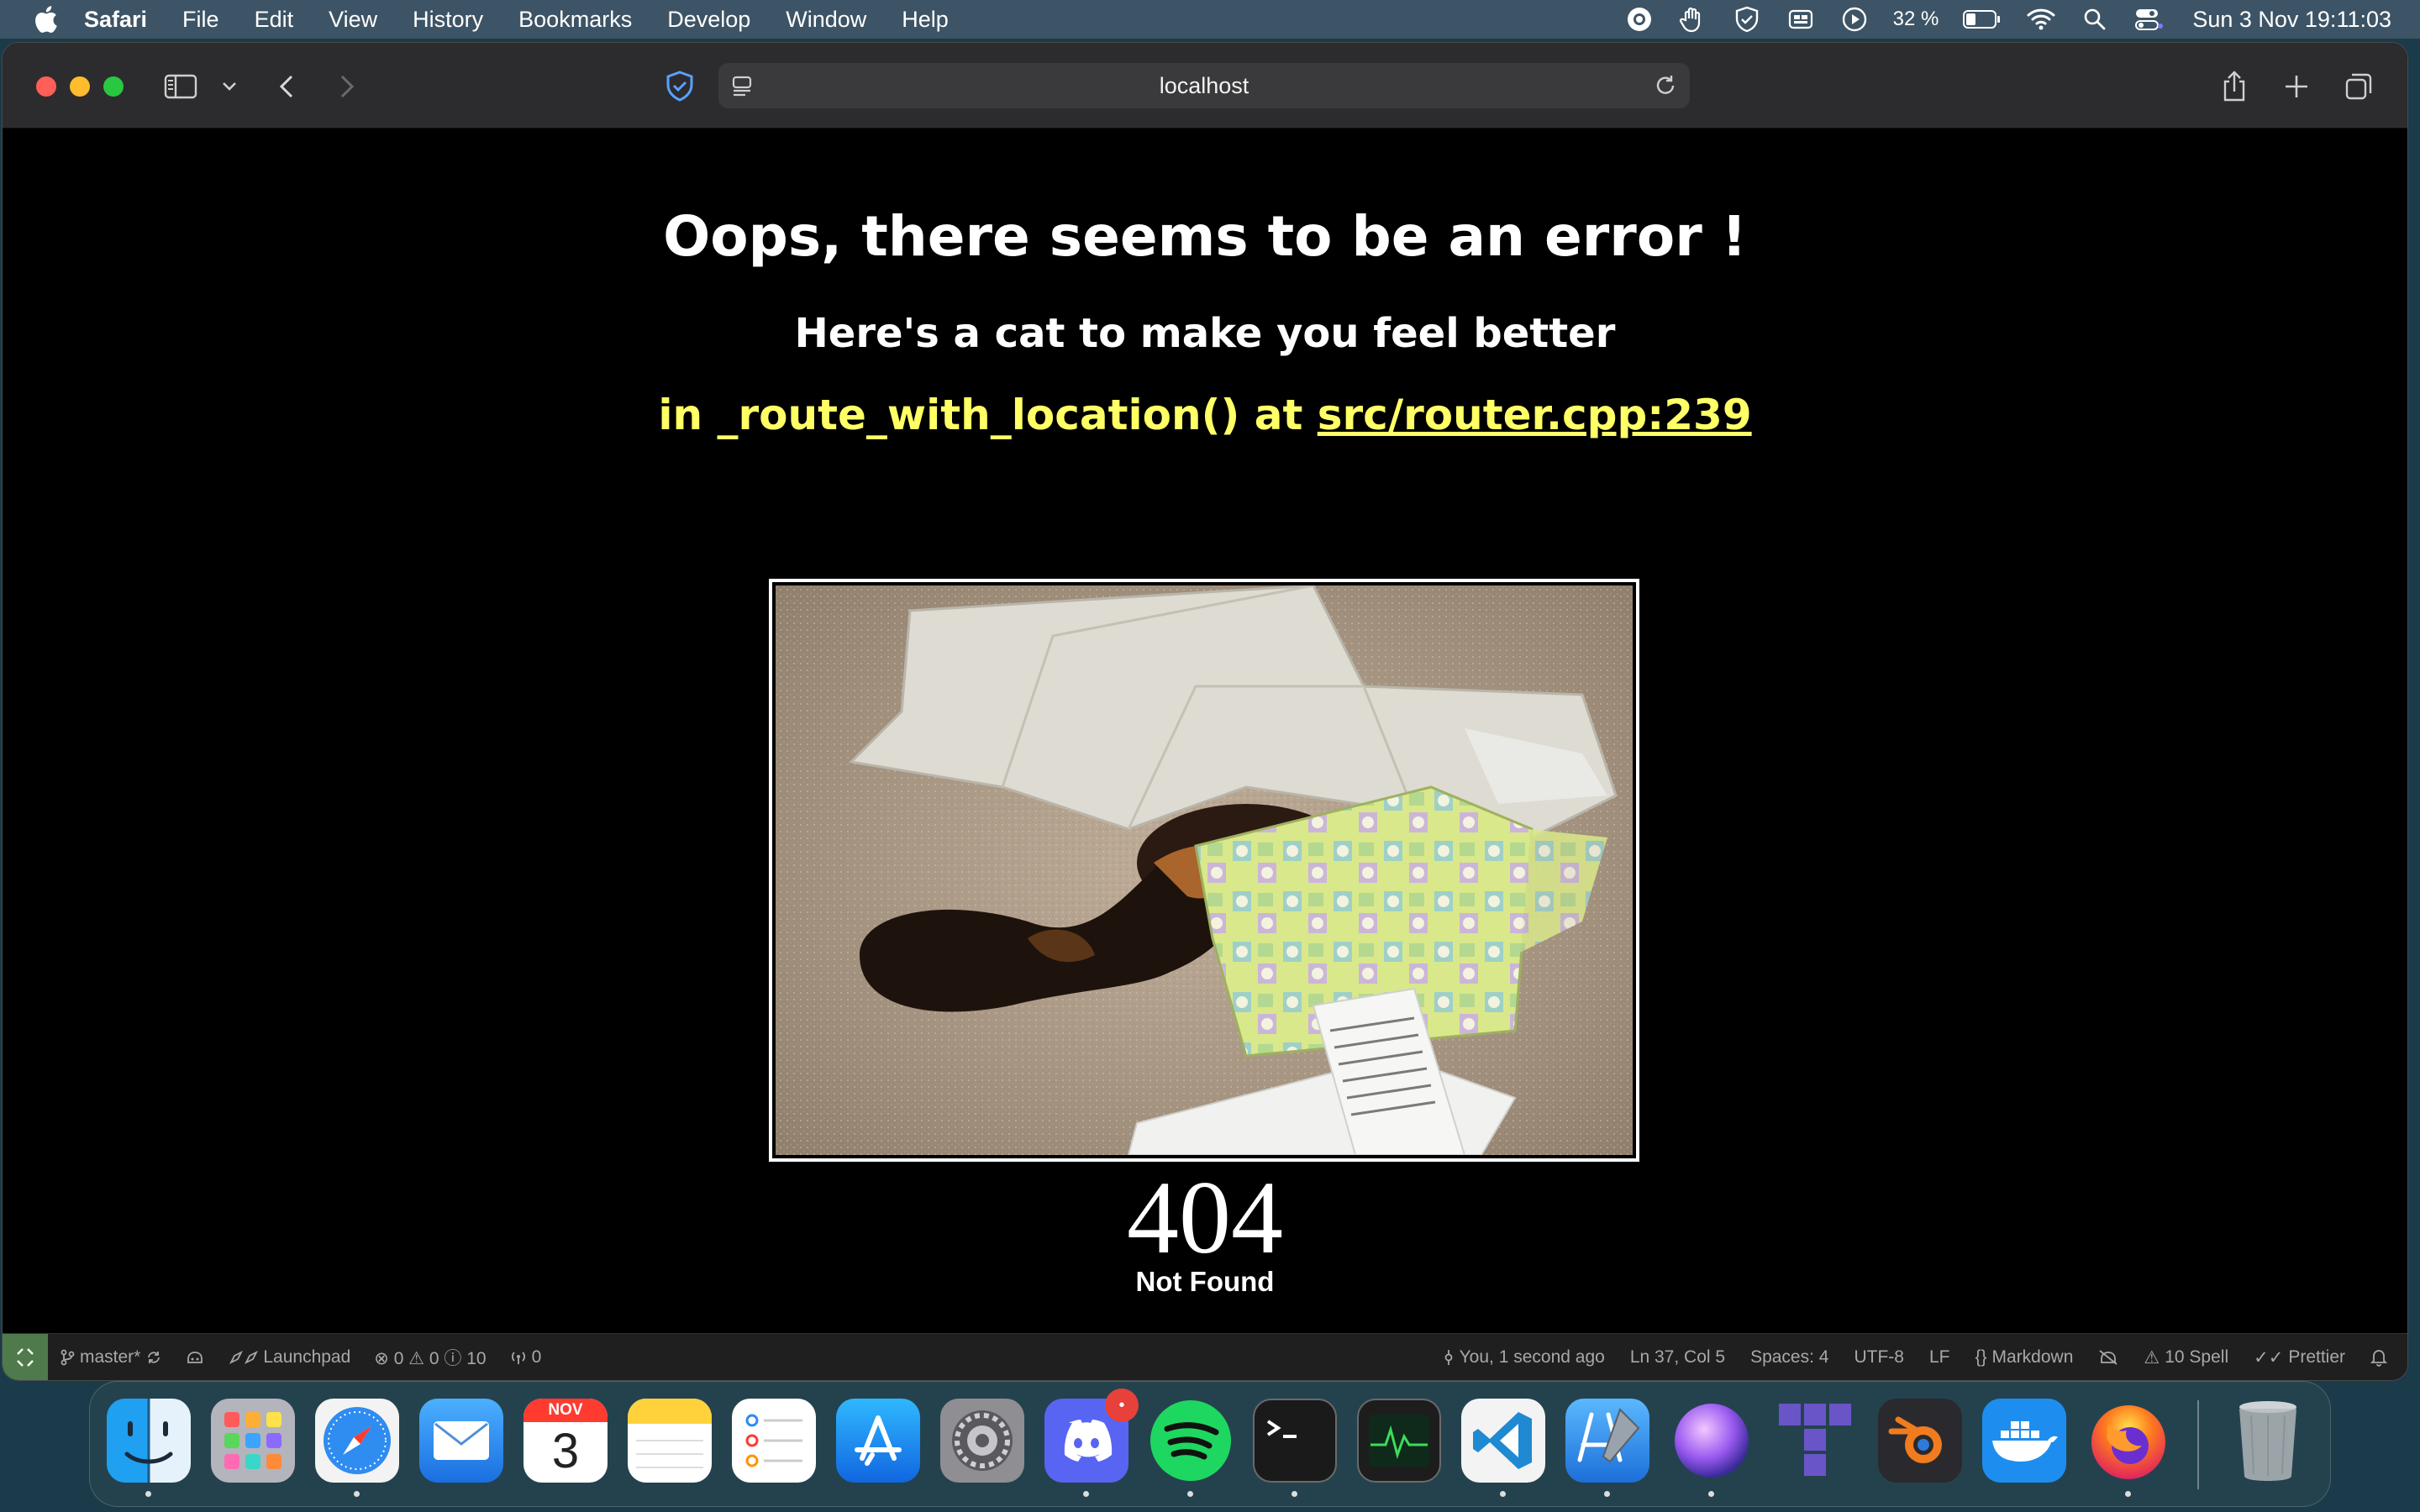 The height and width of the screenshot is (1512, 2420). I want to click on close-window-button, so click(46, 86).